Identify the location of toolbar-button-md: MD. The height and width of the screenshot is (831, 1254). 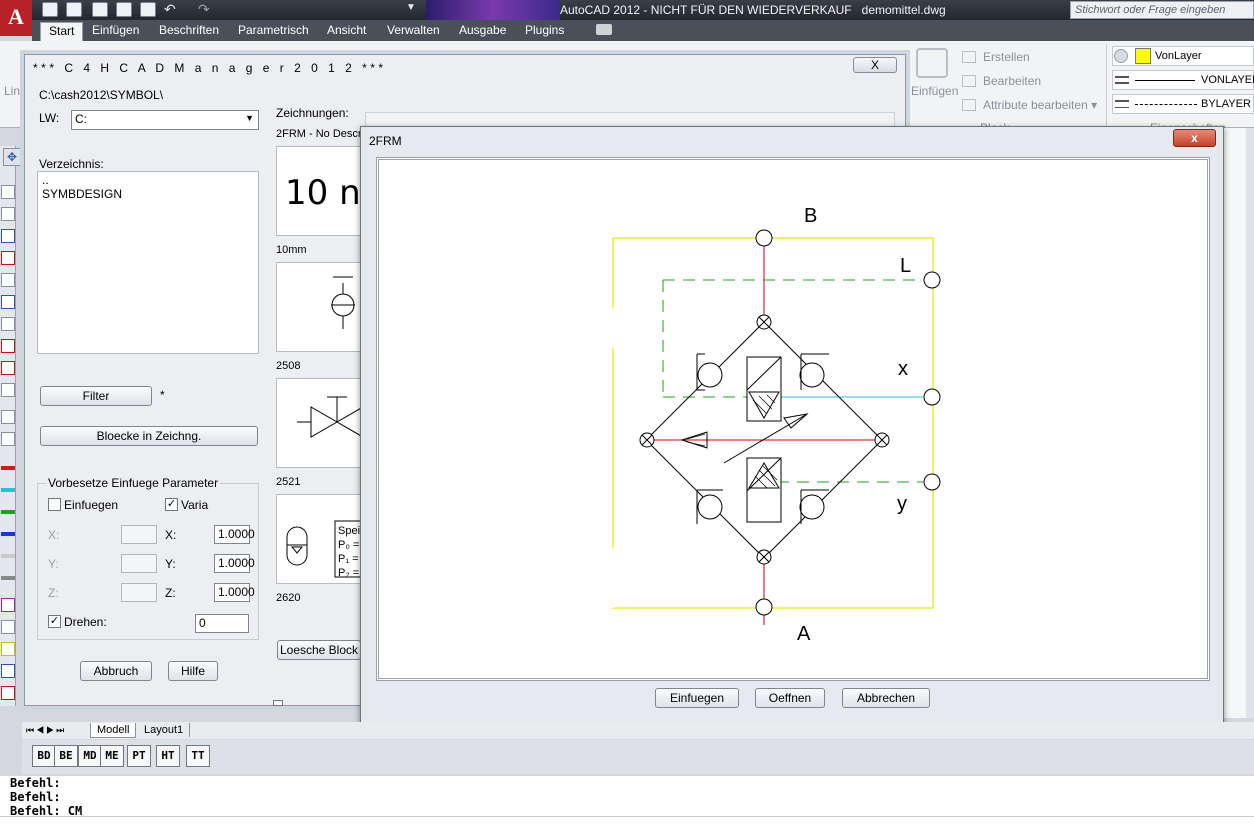
(90, 756).